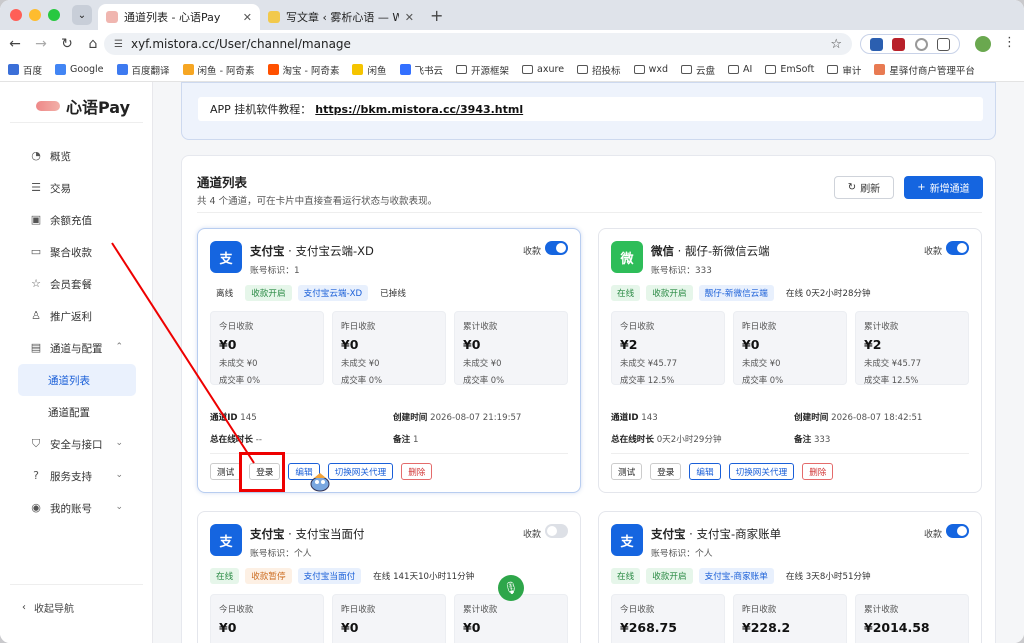 The height and width of the screenshot is (643, 1024). I want to click on stat-label: 累计收款, so click(881, 610).